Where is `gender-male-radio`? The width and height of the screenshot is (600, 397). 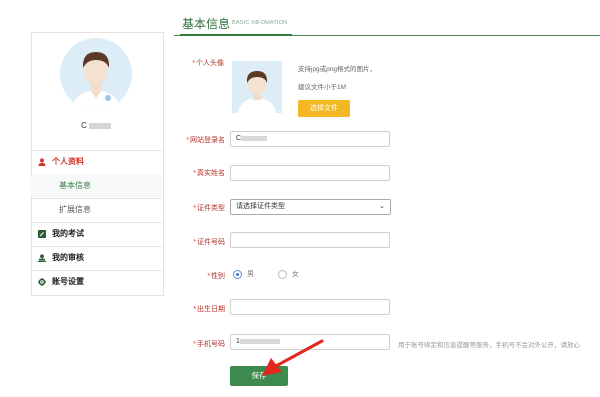
gender-male-radio is located at coordinates (237, 274).